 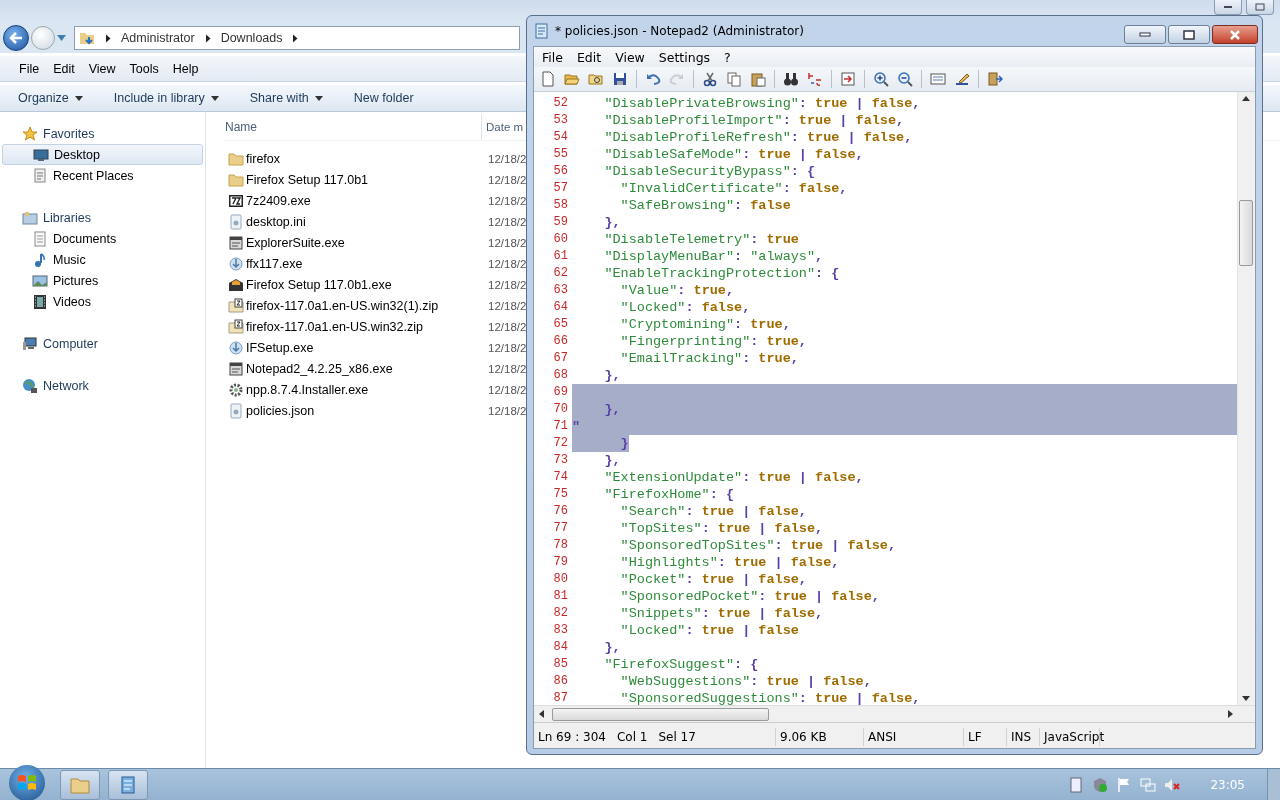 I want to click on menu-item: Settings, so click(x=685, y=57).